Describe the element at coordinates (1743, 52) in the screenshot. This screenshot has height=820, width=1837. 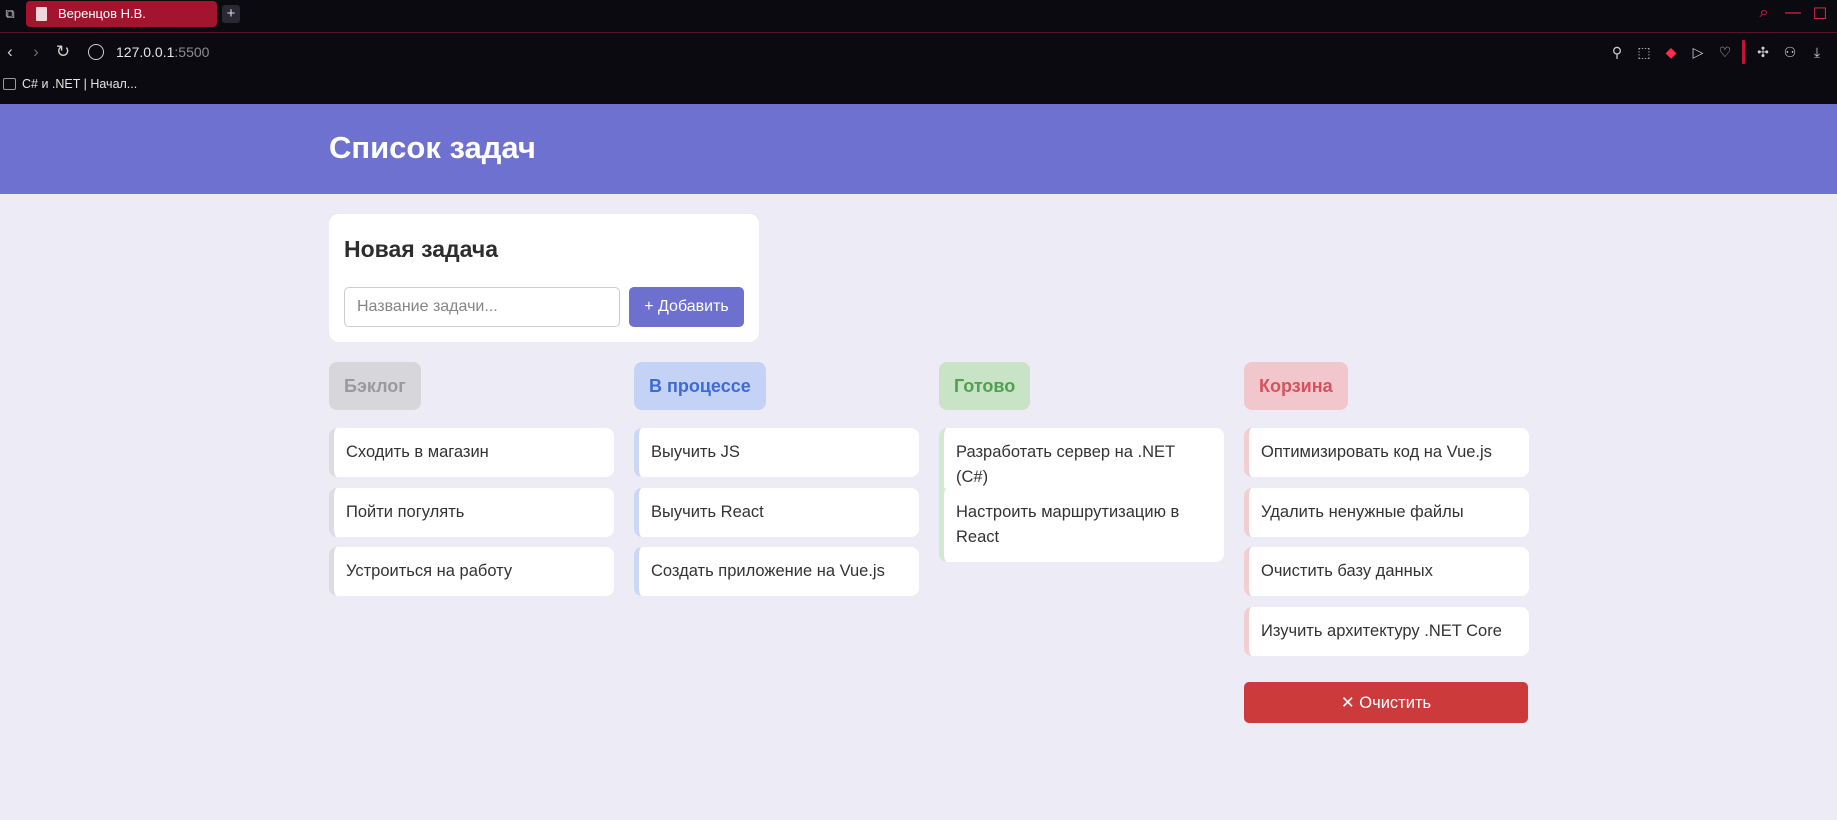
I see `toolbar-separator` at that location.